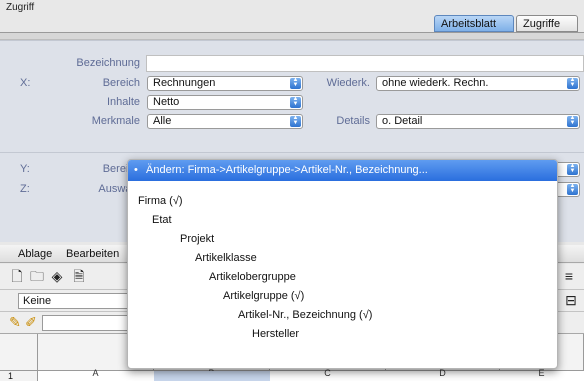  What do you see at coordinates (20, 7) in the screenshot?
I see `window-title-fragment: Zugriff` at bounding box center [20, 7].